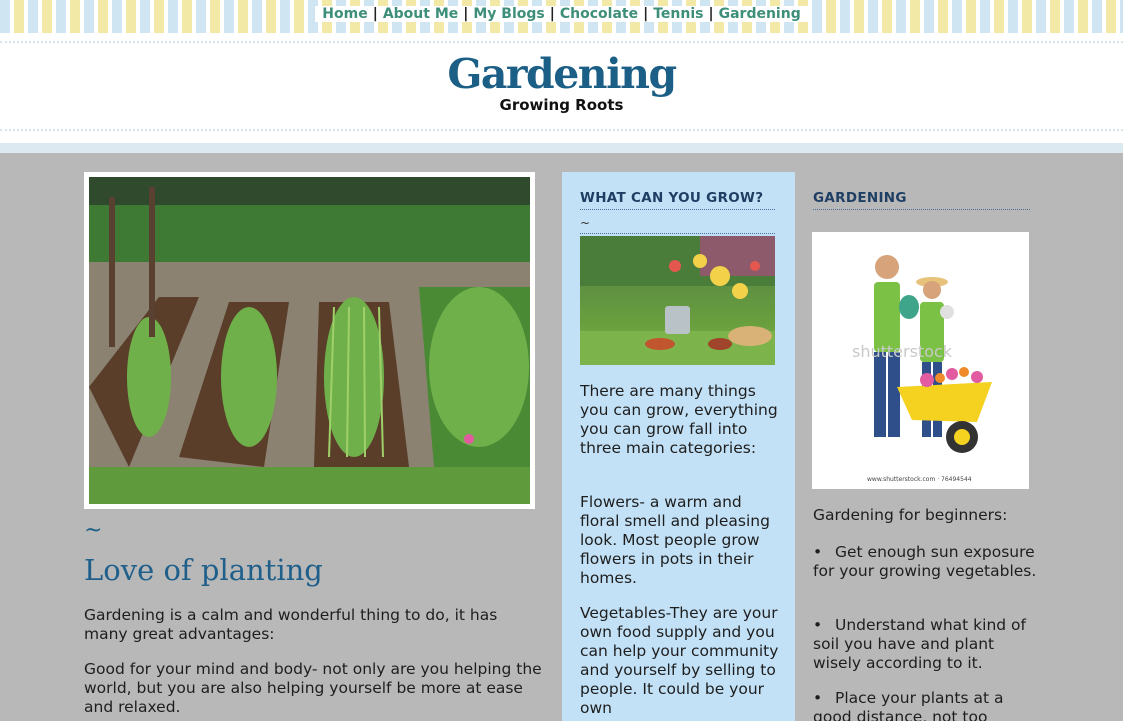 This screenshot has width=1123, height=721. What do you see at coordinates (678, 14) in the screenshot?
I see `nav-tennis: Tennis` at bounding box center [678, 14].